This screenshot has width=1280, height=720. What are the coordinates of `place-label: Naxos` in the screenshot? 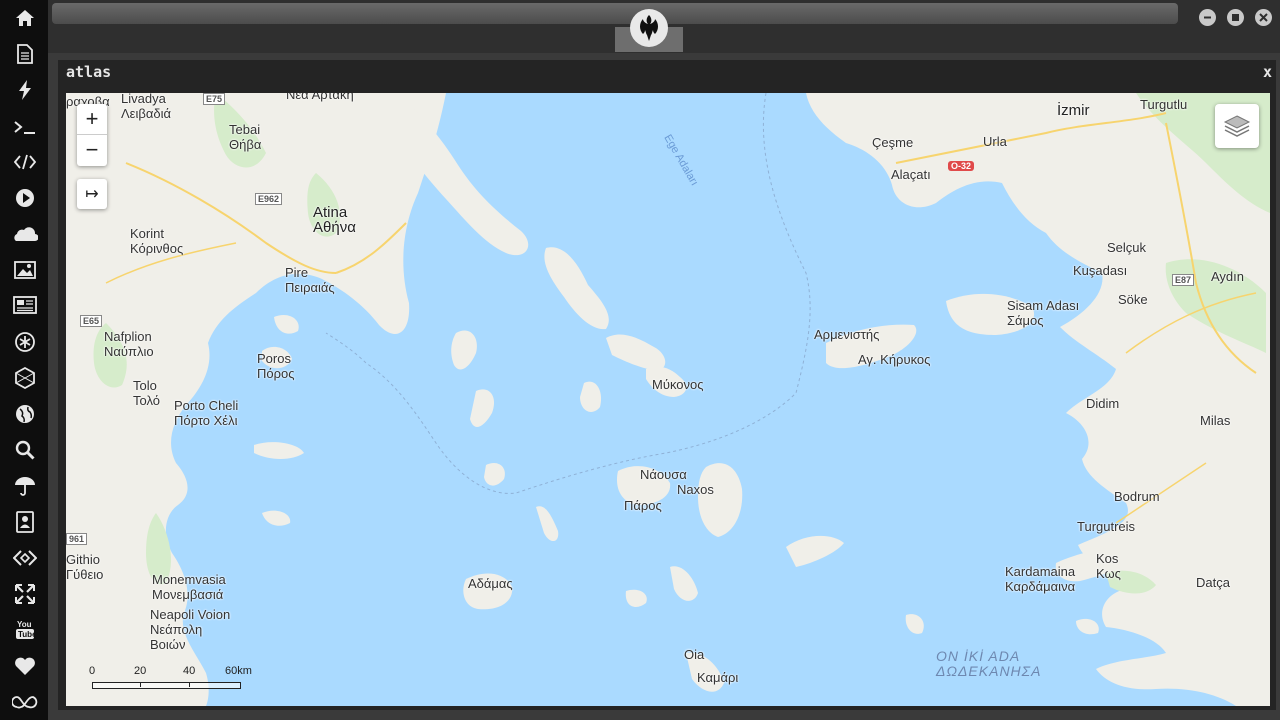 It's located at (695, 489).